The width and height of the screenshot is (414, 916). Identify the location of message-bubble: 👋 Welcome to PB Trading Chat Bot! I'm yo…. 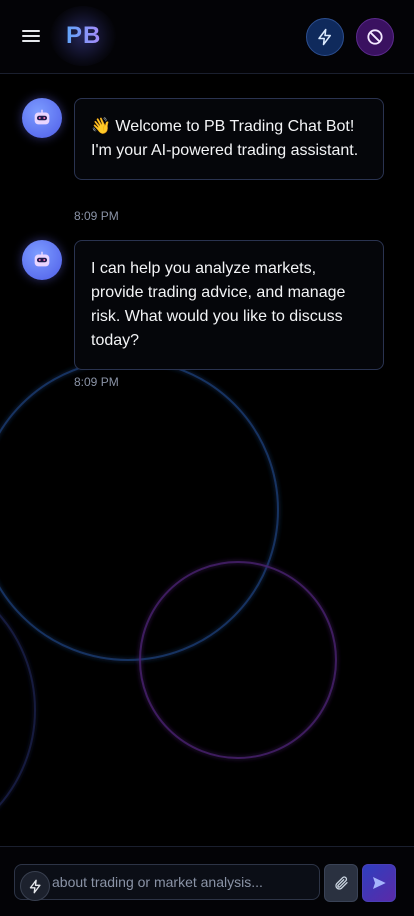
(229, 139).